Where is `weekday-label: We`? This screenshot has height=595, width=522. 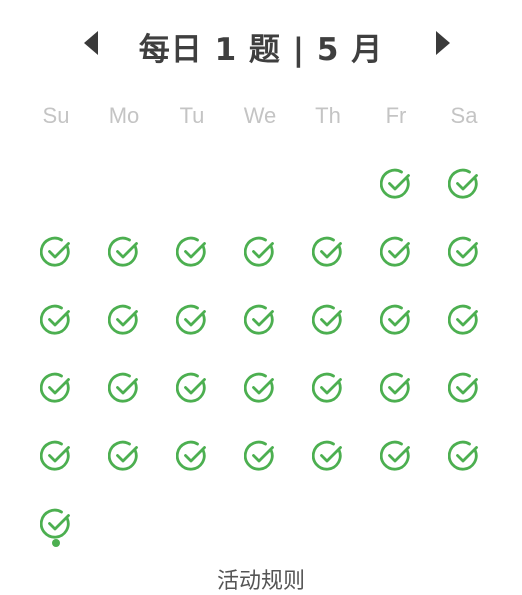
weekday-label: We is located at coordinates (260, 115).